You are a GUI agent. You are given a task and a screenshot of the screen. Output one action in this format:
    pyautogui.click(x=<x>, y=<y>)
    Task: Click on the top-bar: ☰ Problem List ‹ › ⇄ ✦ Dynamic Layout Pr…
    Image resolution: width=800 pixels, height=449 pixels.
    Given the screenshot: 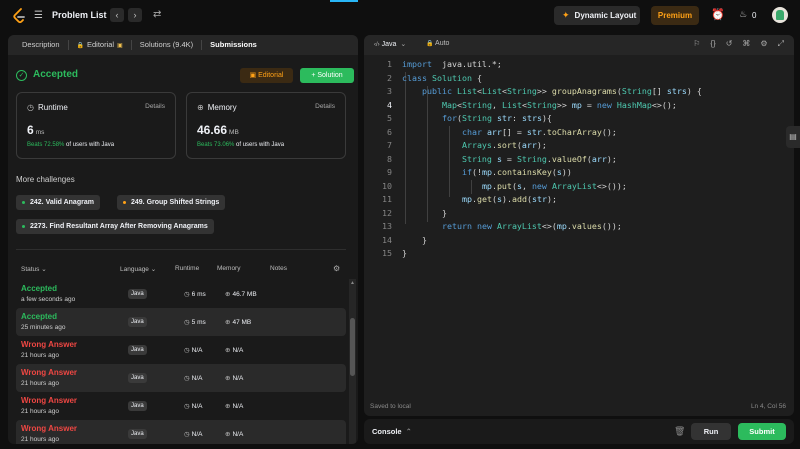 What is the action you would take?
    pyautogui.click(x=400, y=16)
    